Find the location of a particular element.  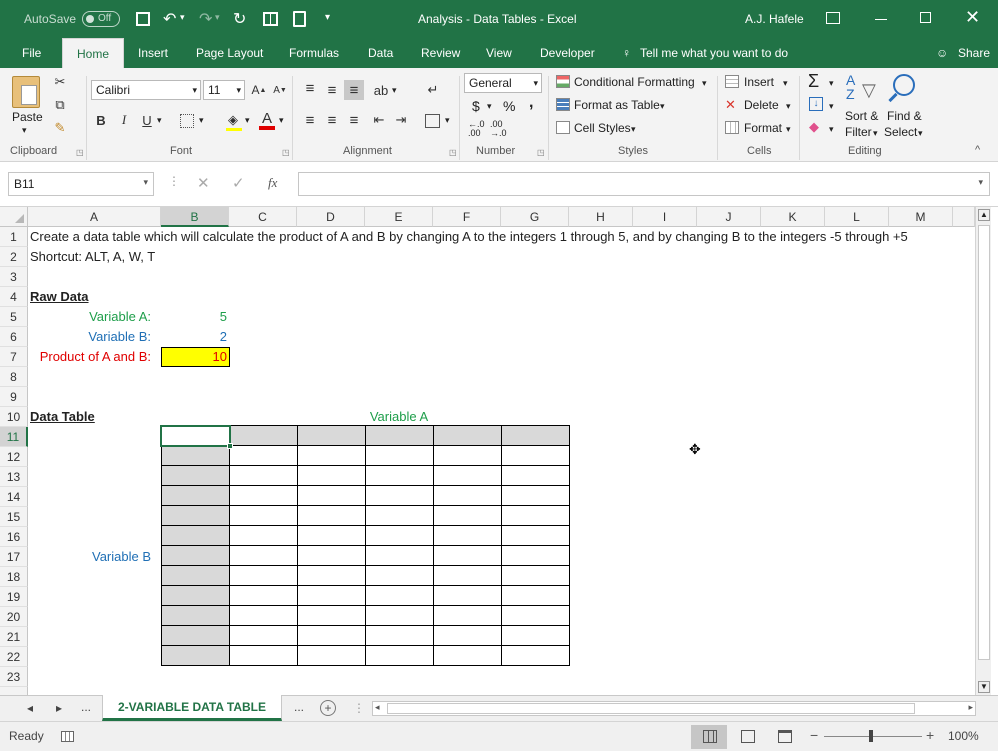

row-header-16: 16 is located at coordinates (14, 537).